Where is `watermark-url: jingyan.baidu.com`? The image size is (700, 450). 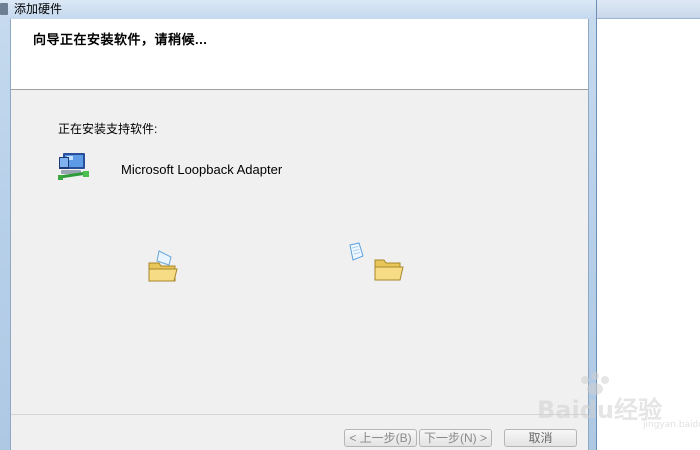 watermark-url: jingyan.baidu.com is located at coordinates (671, 425).